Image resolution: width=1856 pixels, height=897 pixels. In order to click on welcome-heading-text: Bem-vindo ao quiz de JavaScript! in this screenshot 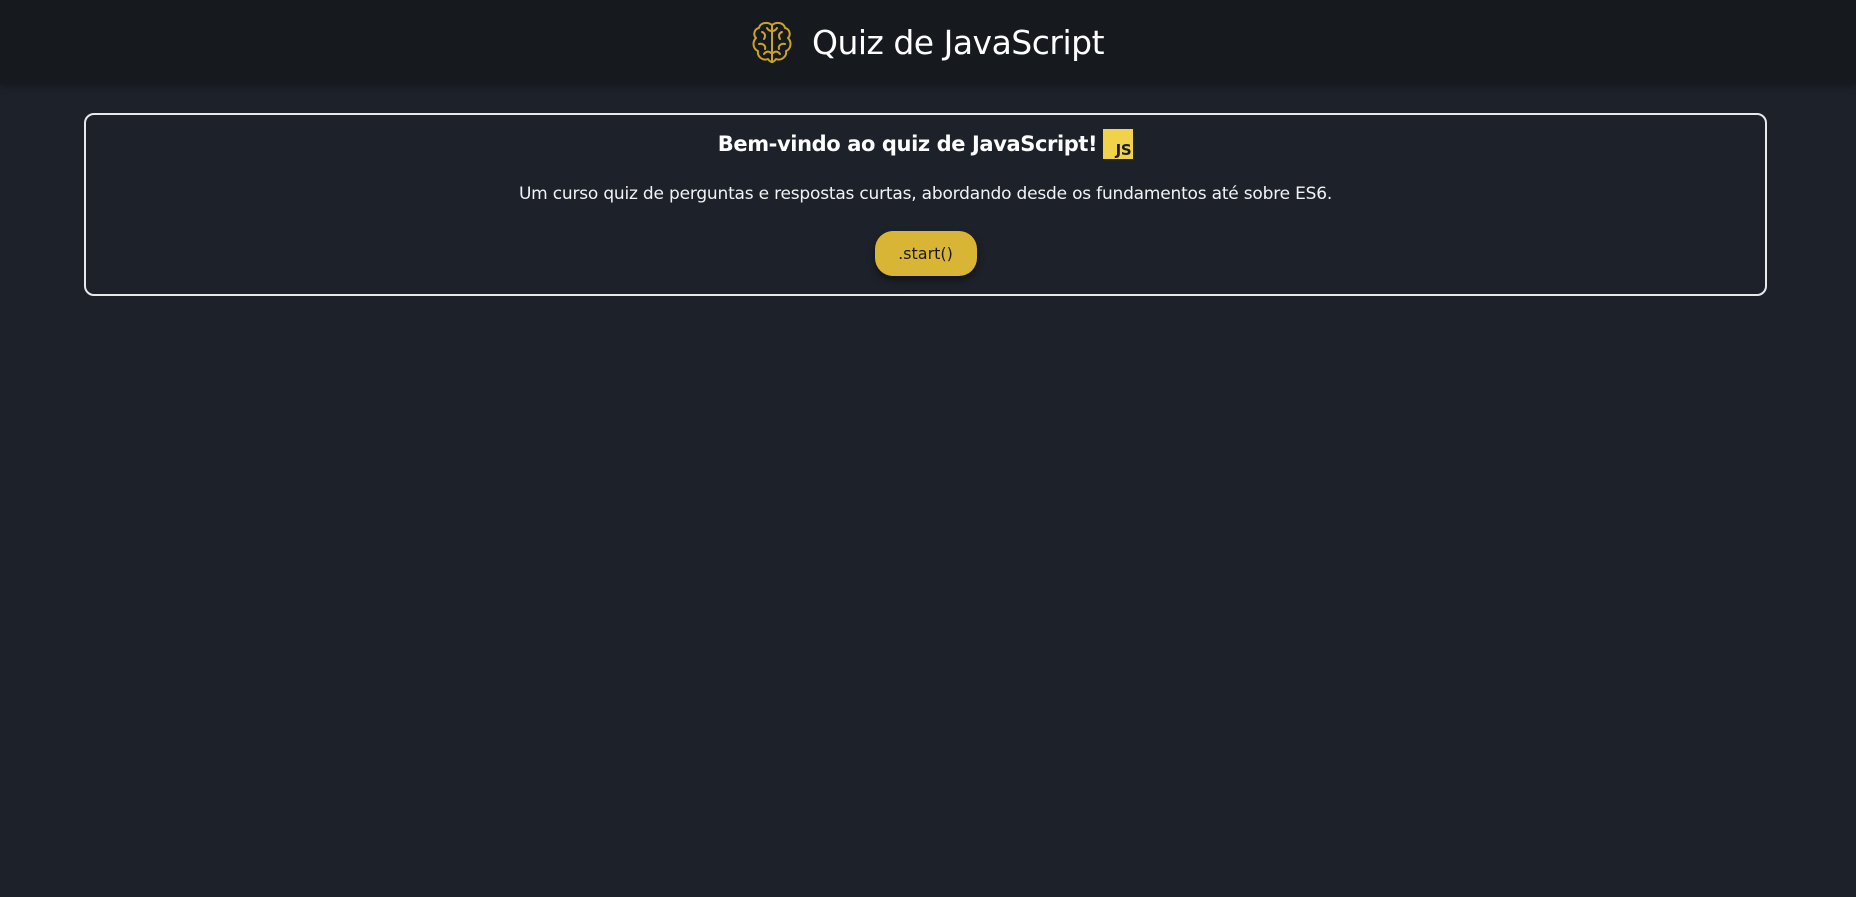, I will do `click(907, 144)`.